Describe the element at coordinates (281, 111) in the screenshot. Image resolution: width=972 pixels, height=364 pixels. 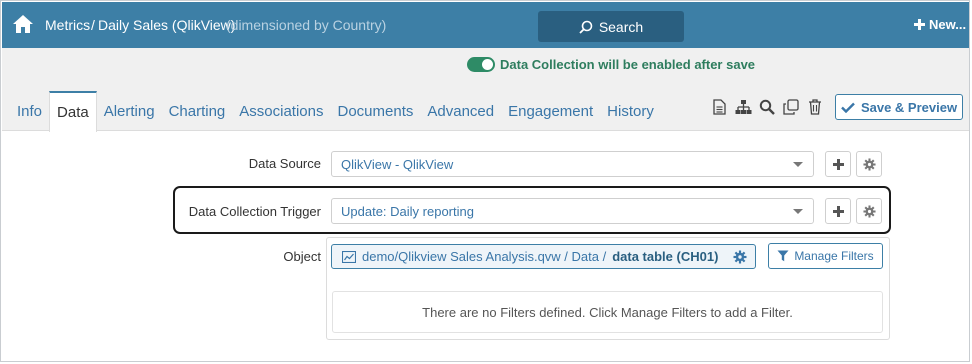
I see `tab-associations: Associations` at that location.